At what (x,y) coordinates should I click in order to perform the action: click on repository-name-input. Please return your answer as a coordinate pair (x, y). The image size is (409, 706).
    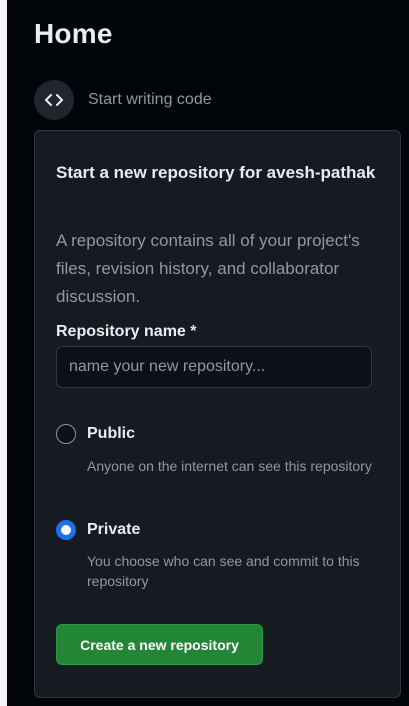
    Looking at the image, I should click on (214, 367).